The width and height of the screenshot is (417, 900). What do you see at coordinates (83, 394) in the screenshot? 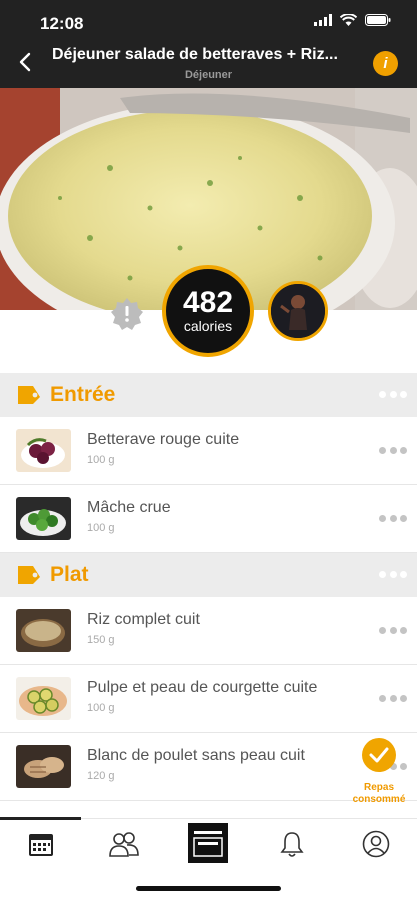
I see `section-title: Entrée` at bounding box center [83, 394].